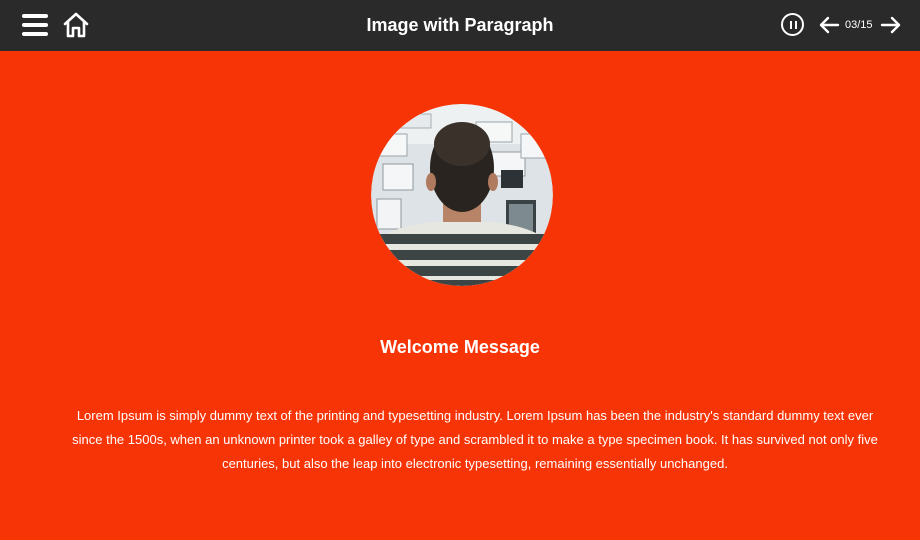  I want to click on top-bar: Image with Paragraph 03/15, so click(460, 25).